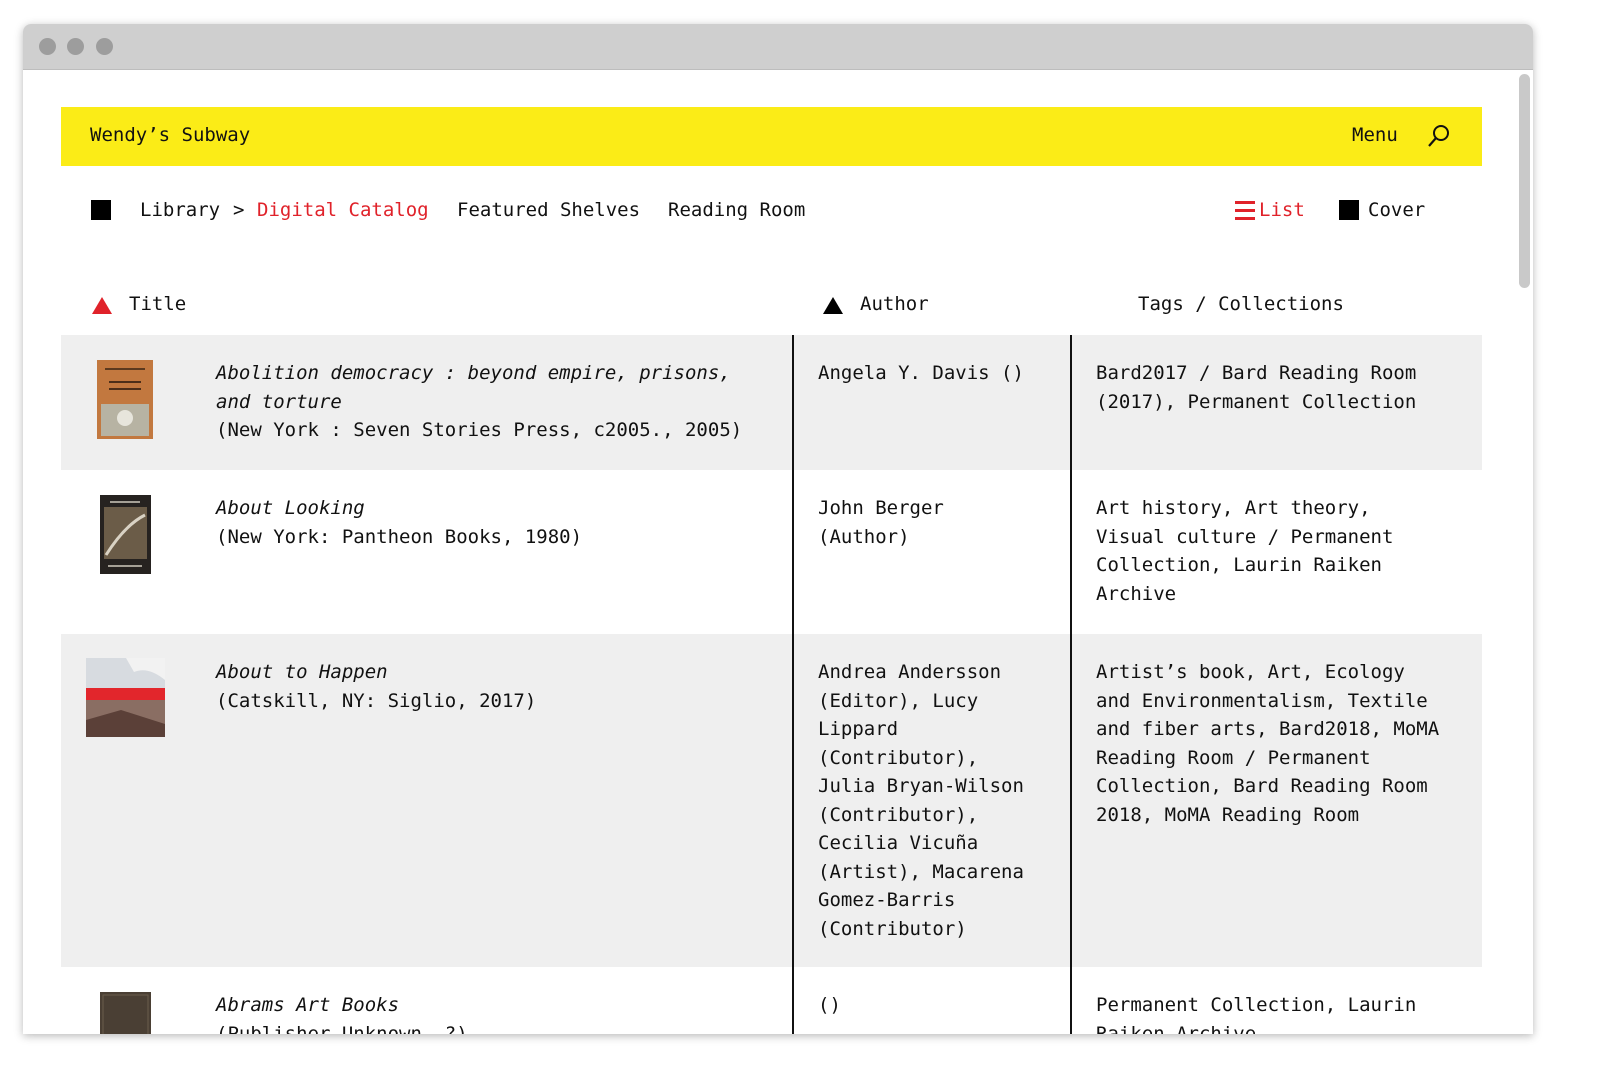  Describe the element at coordinates (1524, 181) in the screenshot. I see `scrollbar-thumb` at that location.